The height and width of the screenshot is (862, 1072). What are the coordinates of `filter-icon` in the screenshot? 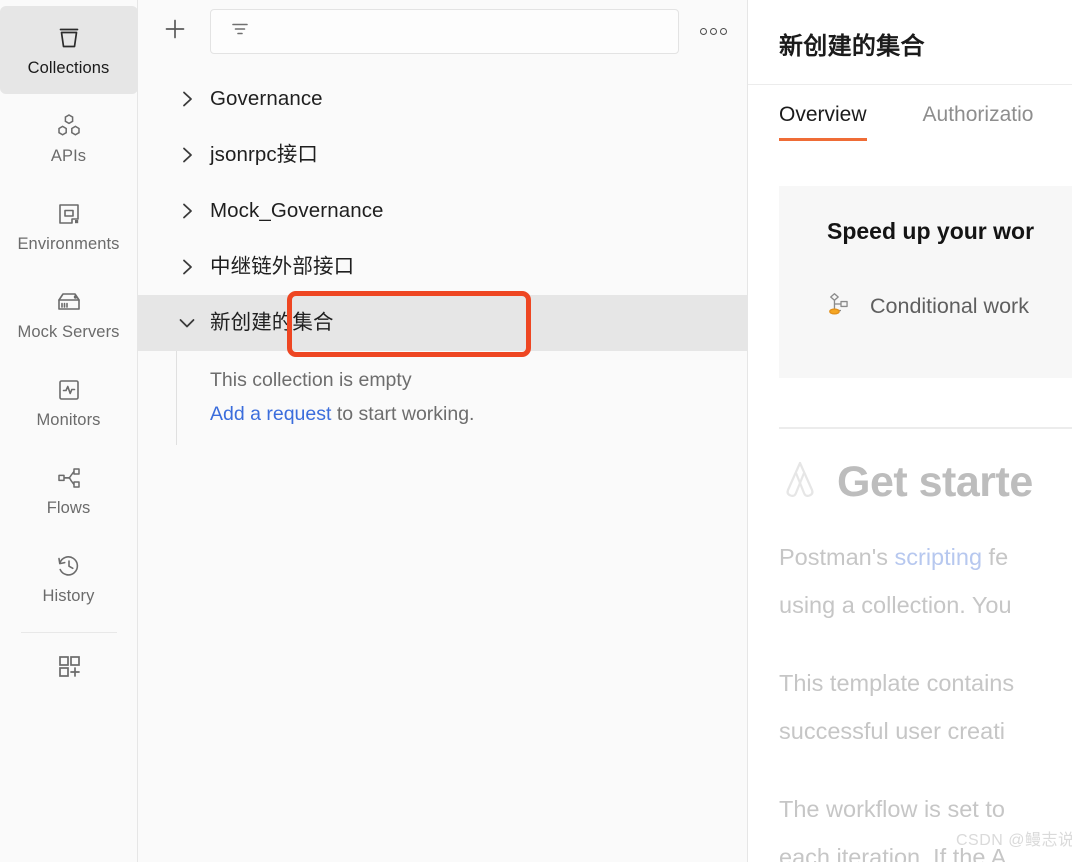 It's located at (240, 31).